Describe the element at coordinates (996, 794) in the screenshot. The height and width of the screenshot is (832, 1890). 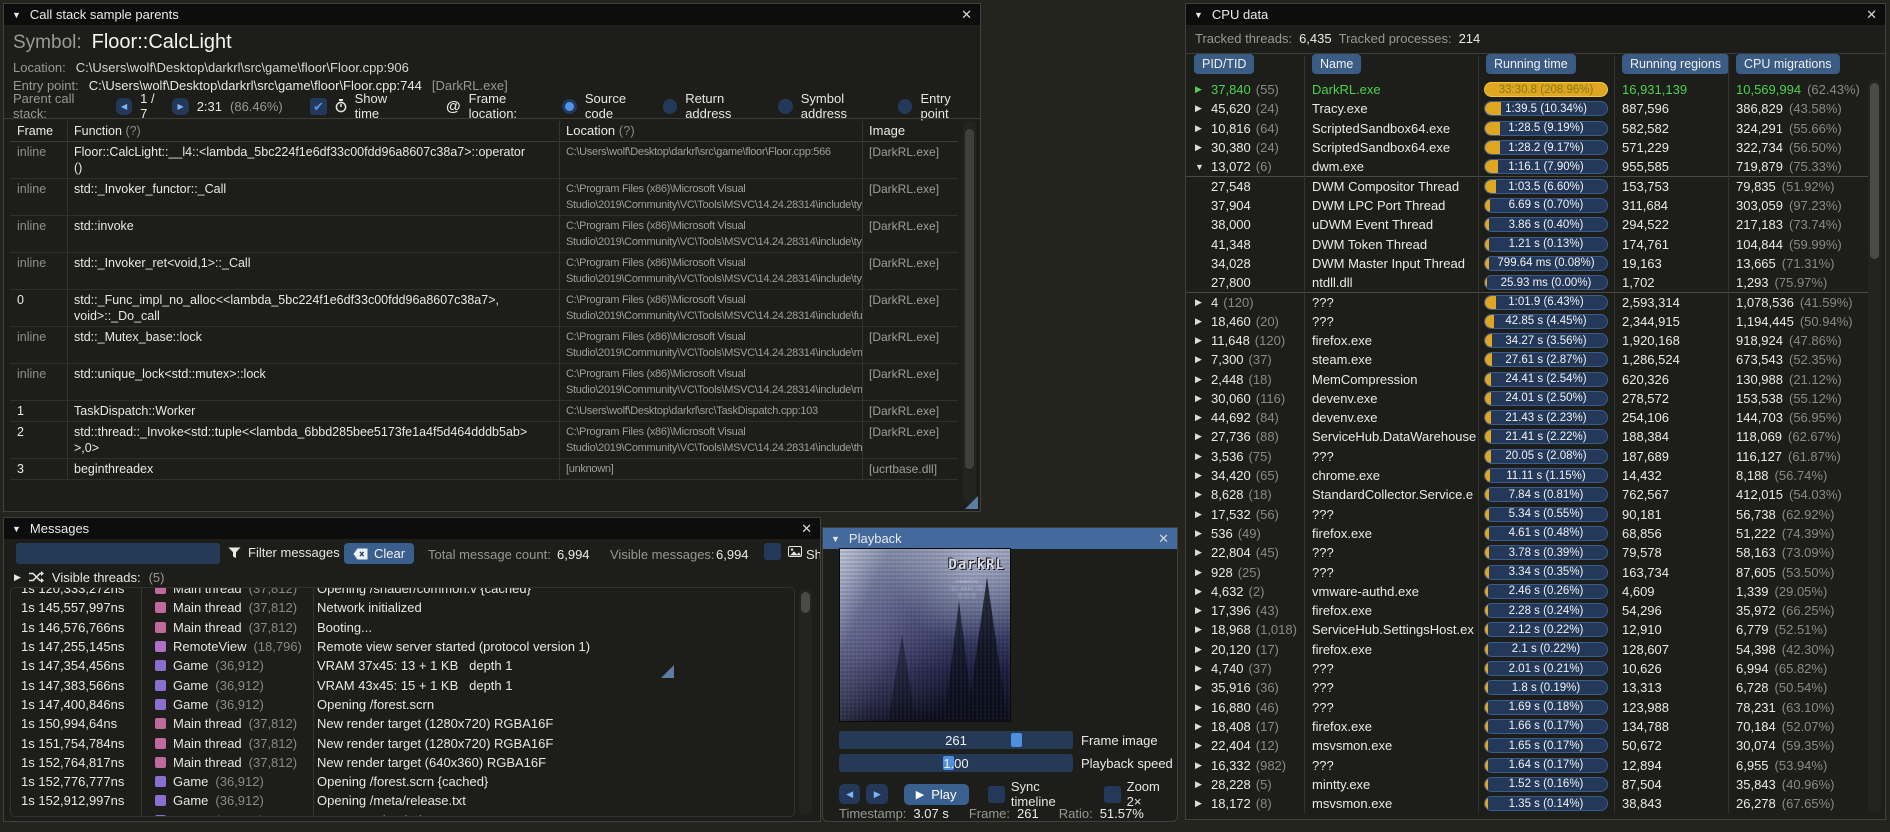
I see `sync-timeline-checkbox` at that location.